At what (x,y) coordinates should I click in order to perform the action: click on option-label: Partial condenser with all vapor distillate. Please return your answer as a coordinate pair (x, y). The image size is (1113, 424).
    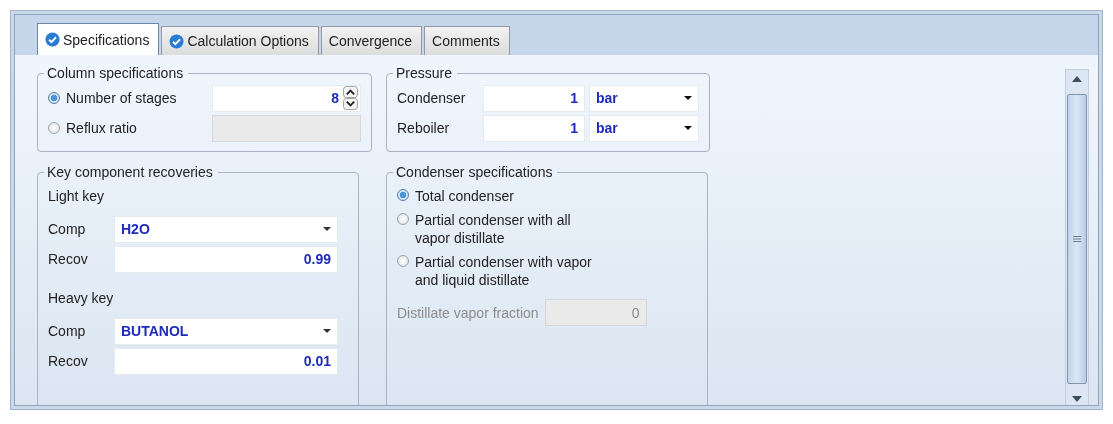
    Looking at the image, I should click on (493, 229).